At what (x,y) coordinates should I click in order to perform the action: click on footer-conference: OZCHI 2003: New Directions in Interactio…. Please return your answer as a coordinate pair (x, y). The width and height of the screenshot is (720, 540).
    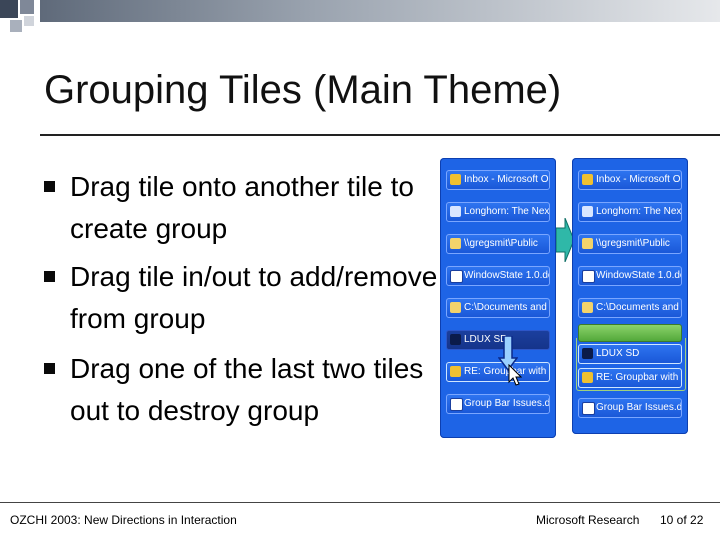
    Looking at the image, I should click on (123, 520).